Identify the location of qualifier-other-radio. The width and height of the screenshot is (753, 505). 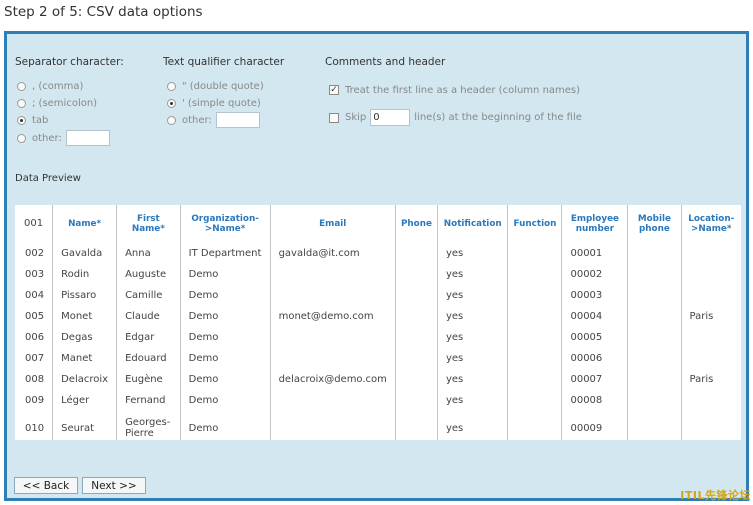
(171, 120).